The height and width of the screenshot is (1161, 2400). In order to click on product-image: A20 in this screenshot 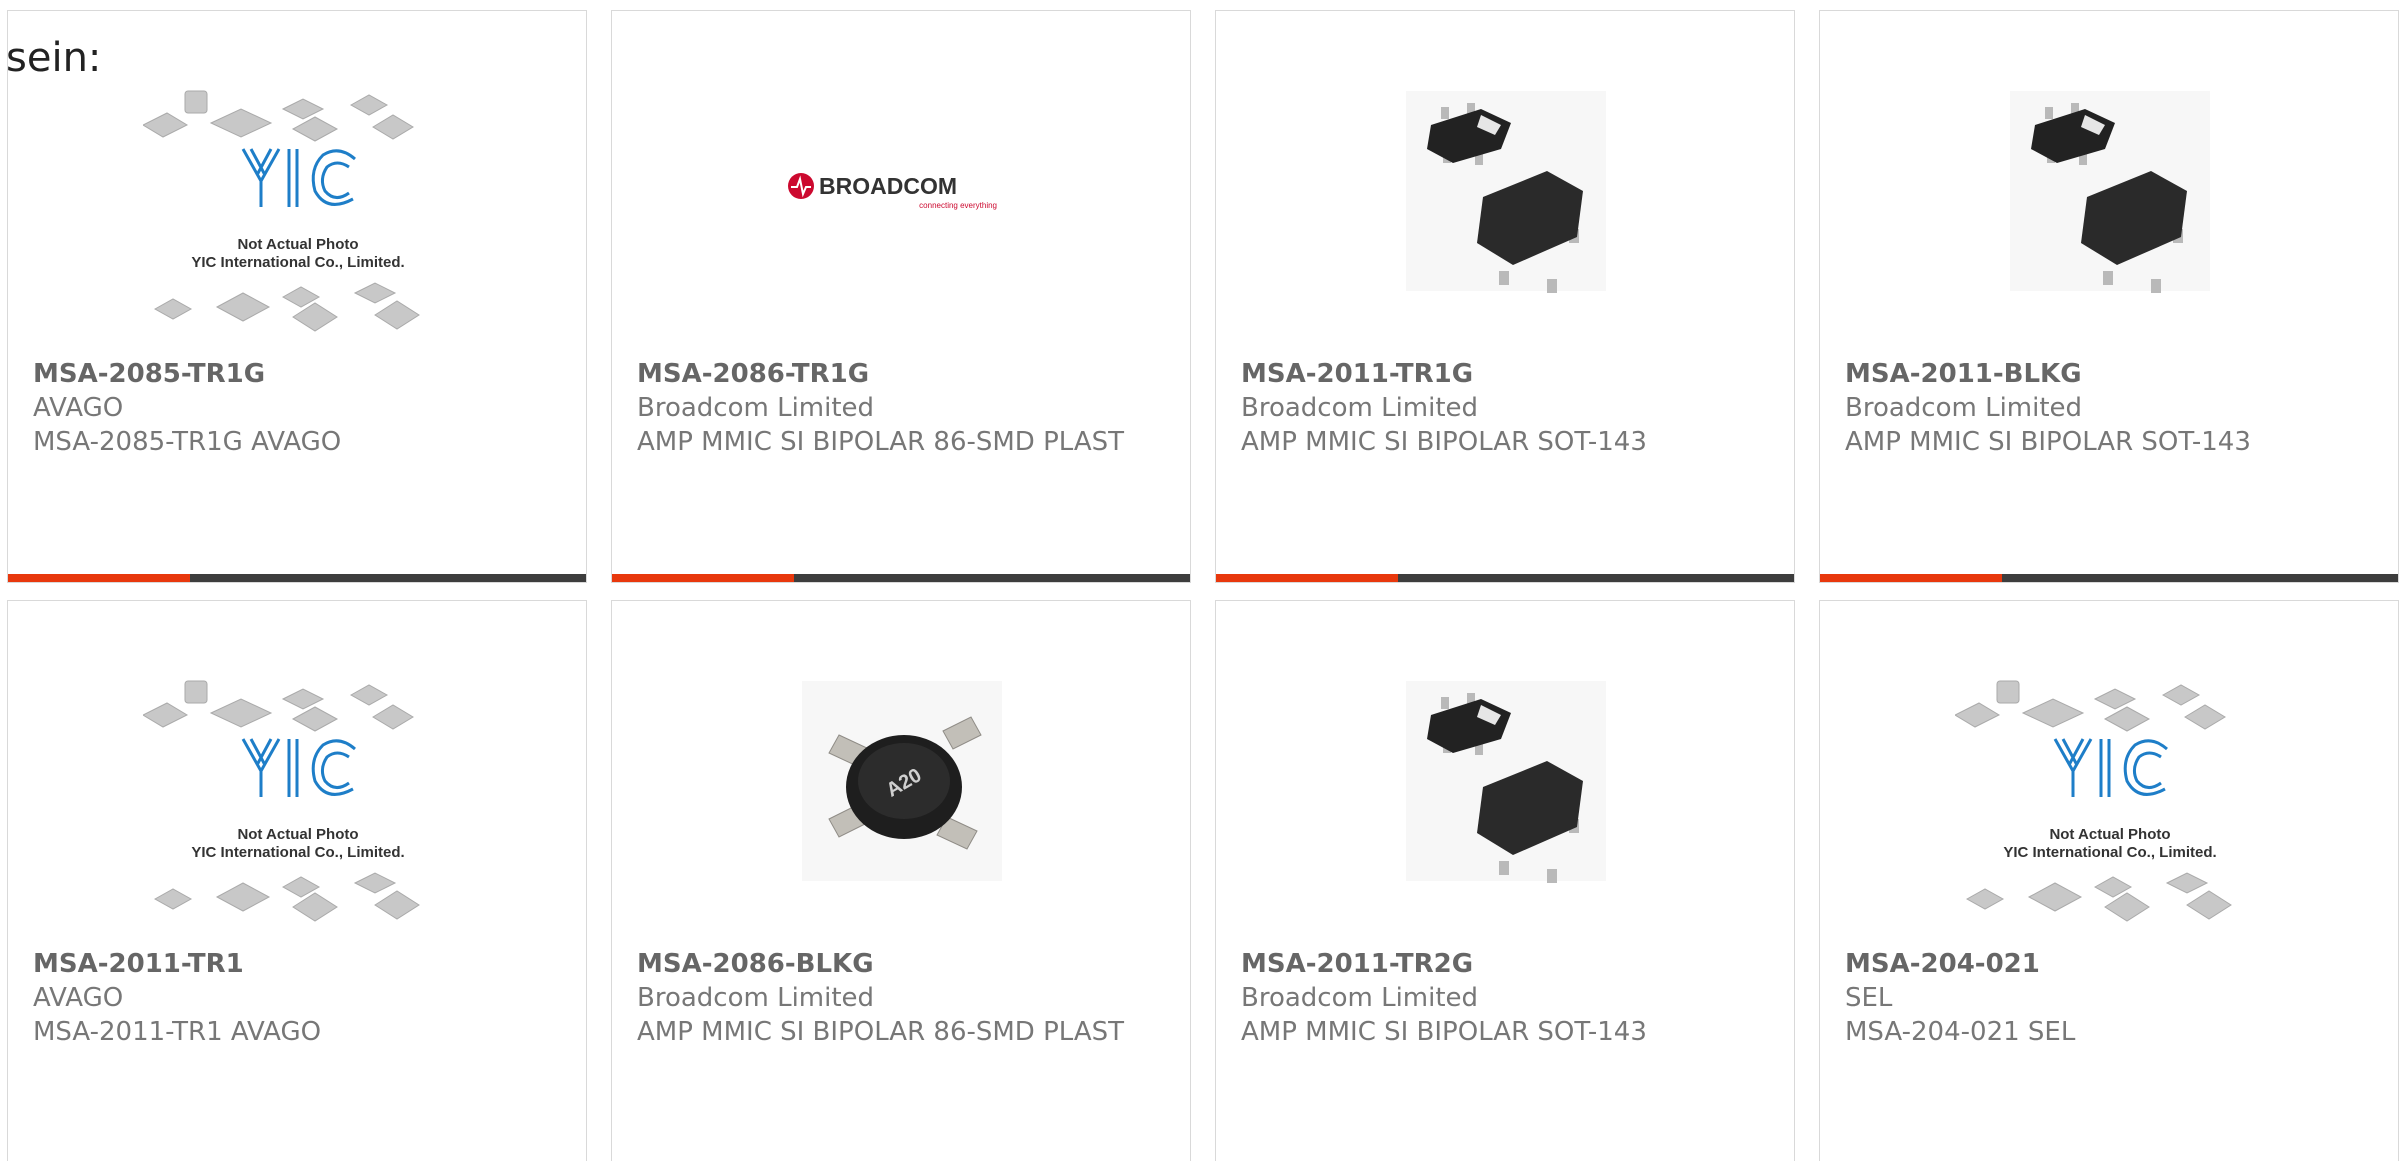, I will do `click(902, 809)`.